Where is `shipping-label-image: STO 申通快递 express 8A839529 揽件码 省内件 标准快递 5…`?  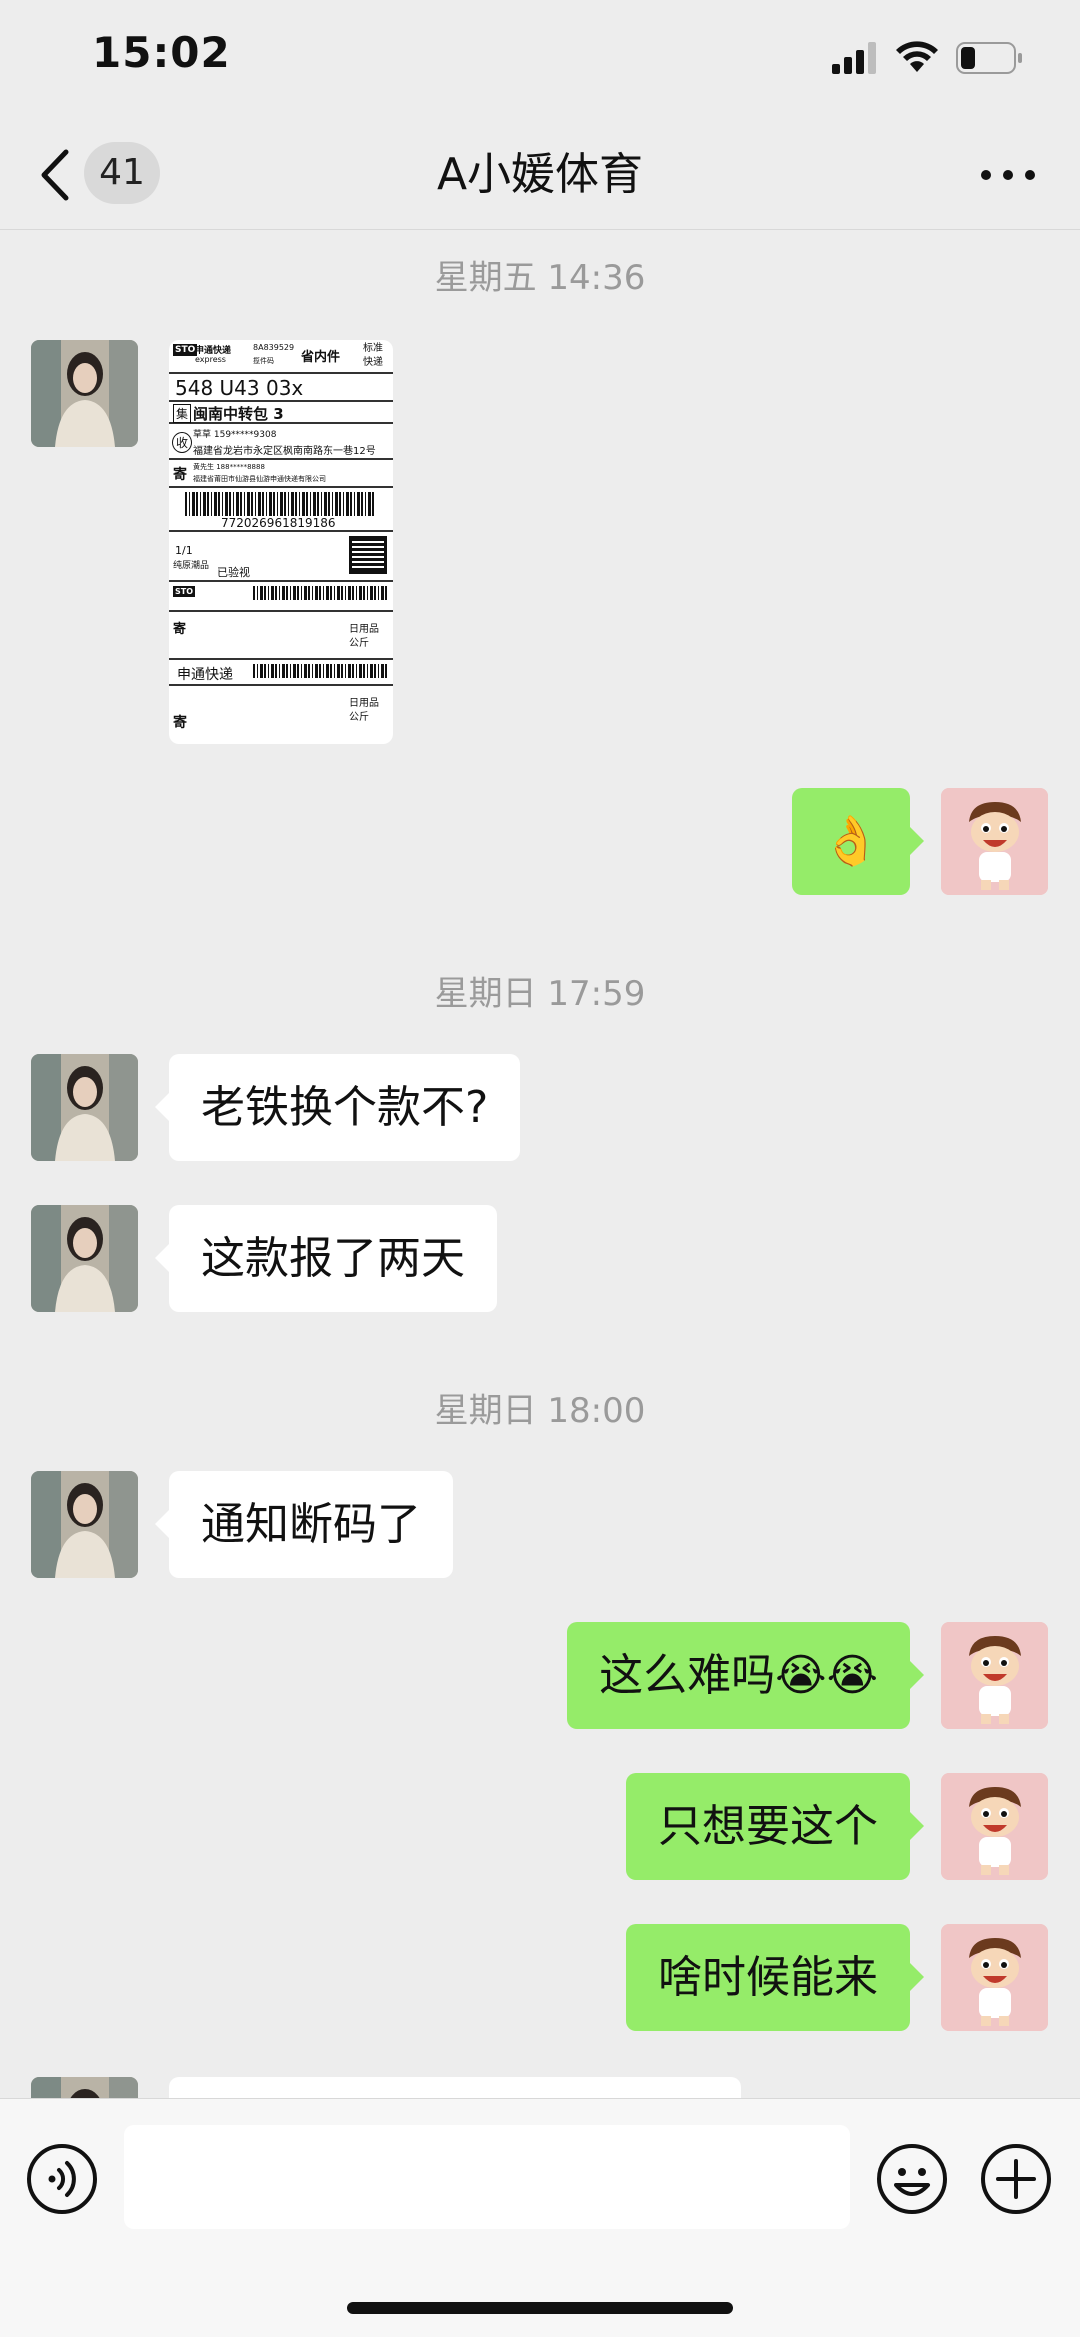
shipping-label-image: STO 申通快递 express 8A839529 揽件码 省内件 标准快递 5… is located at coordinates (281, 542).